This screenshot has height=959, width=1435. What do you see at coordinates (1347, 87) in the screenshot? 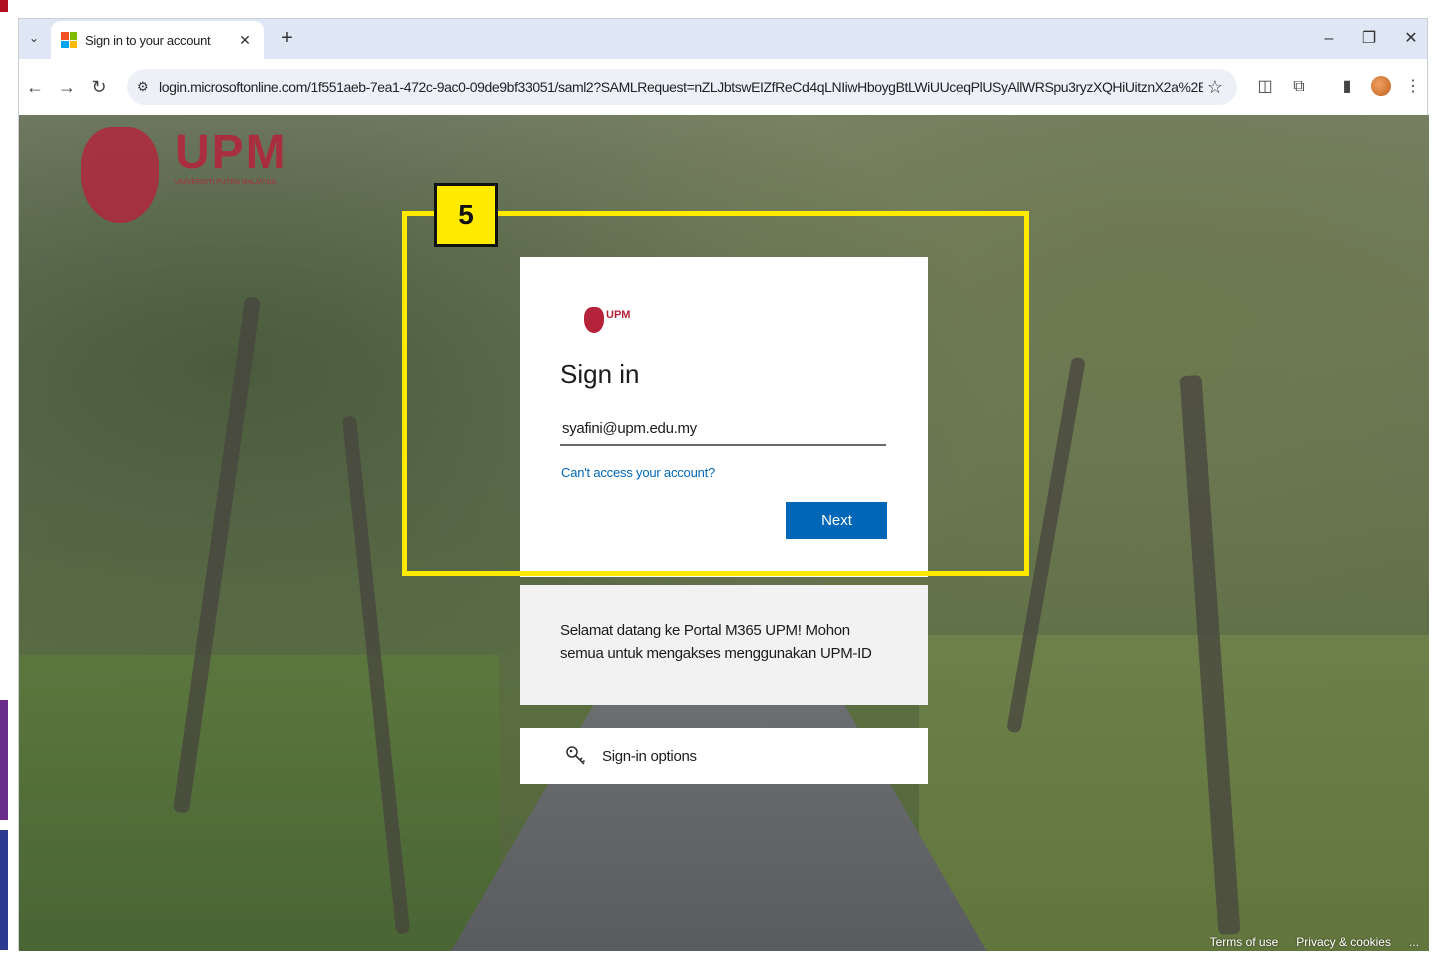
I see `side-panel-icon: ▮` at bounding box center [1347, 87].